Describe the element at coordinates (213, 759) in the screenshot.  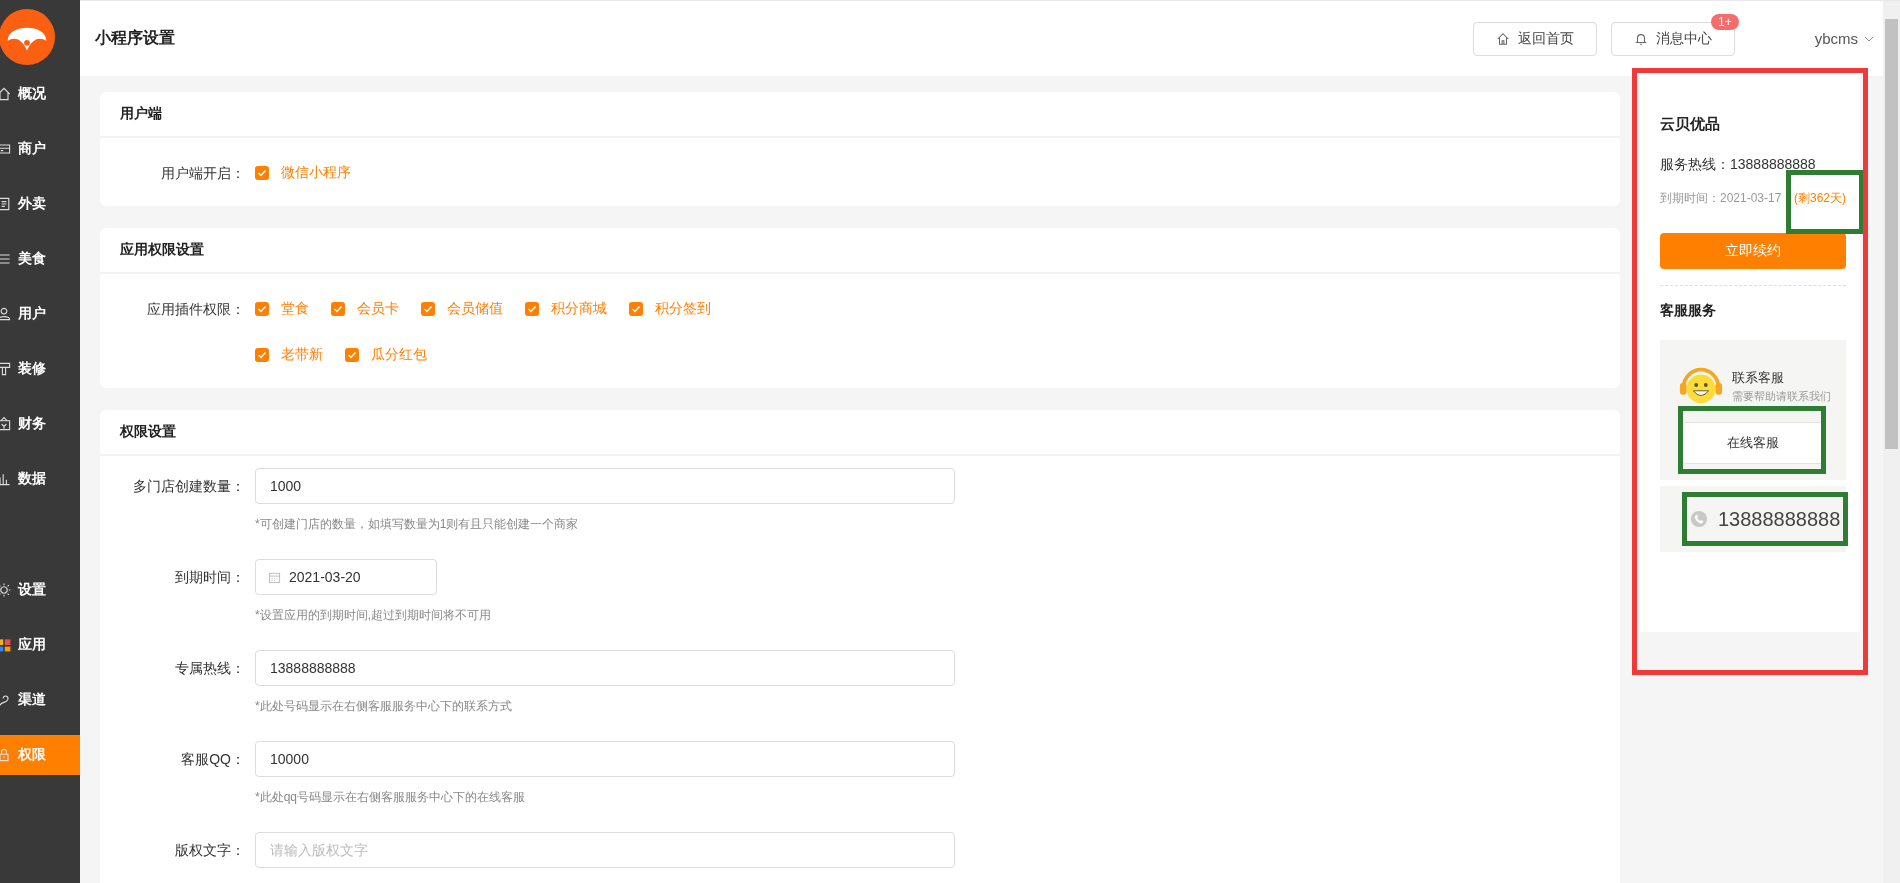
I see `field-label: 客服QQ：` at that location.